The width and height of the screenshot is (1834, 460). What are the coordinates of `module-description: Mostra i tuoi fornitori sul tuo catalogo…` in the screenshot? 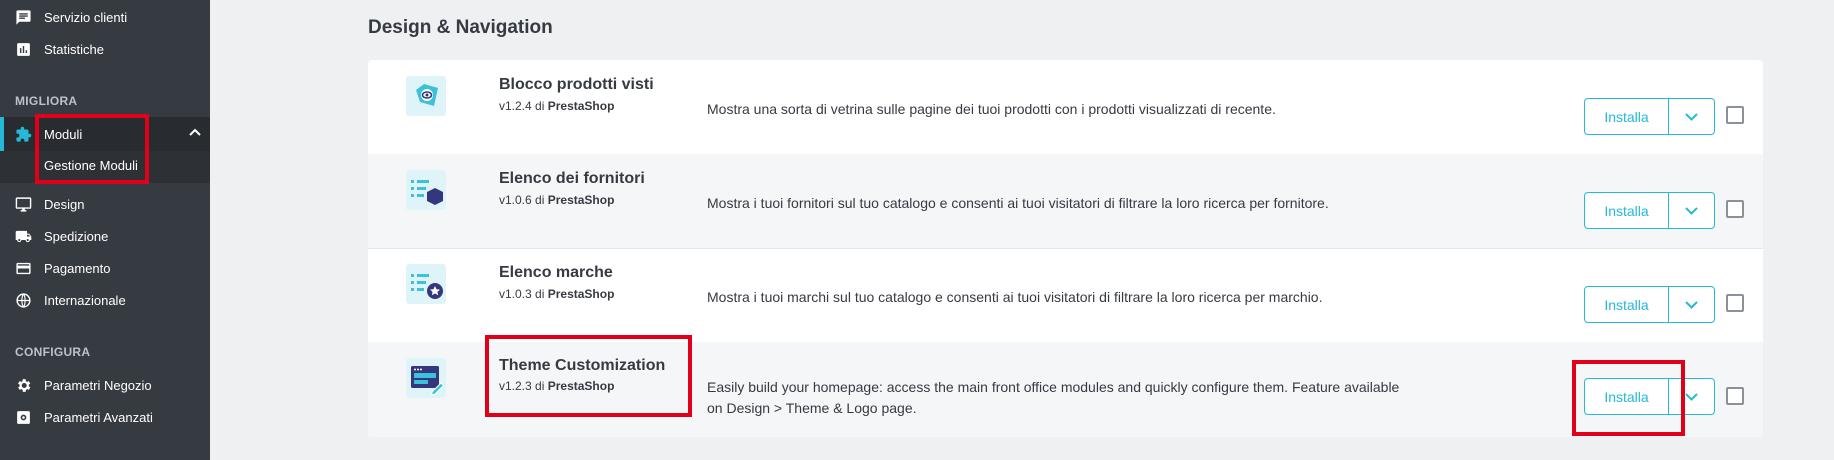 It's located at (1018, 203).